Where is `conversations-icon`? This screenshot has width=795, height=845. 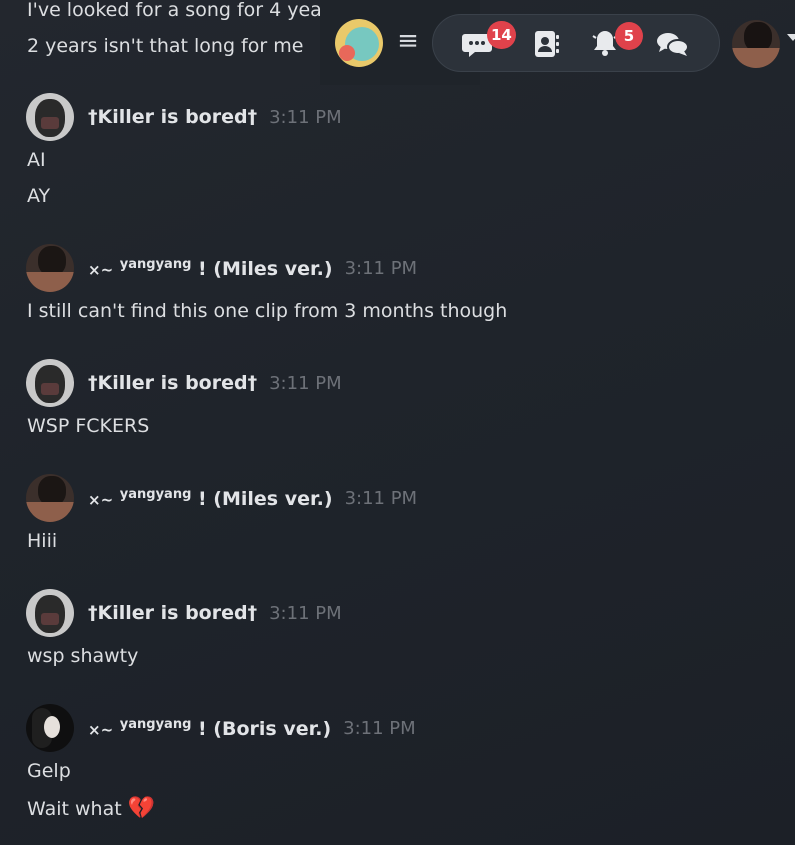 conversations-icon is located at coordinates (673, 44).